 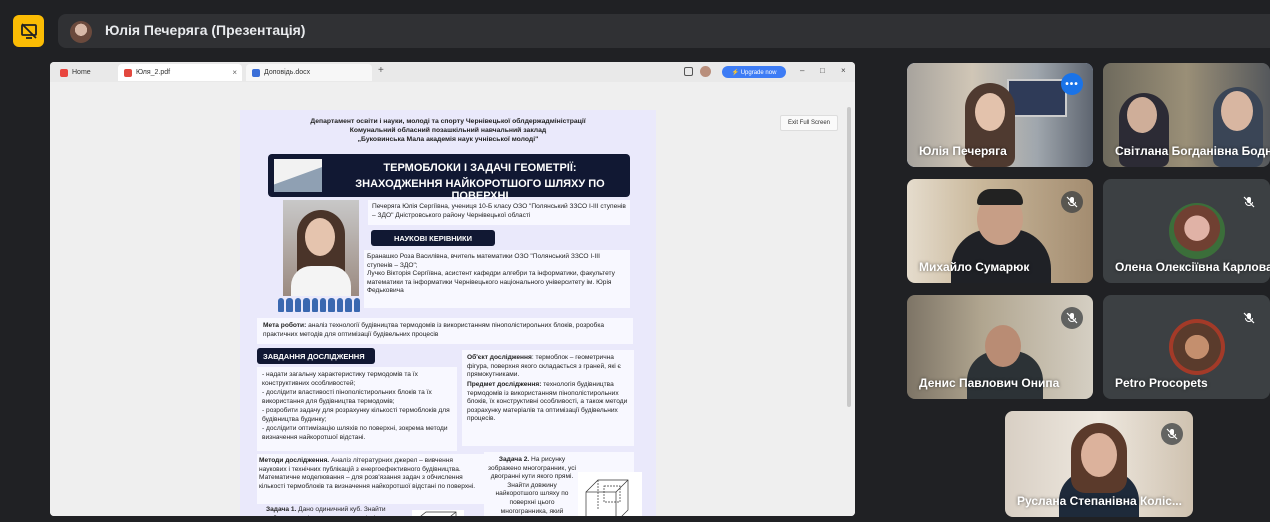 I want to click on participant-tile: Михайло Сумарюк, so click(x=1000, y=231).